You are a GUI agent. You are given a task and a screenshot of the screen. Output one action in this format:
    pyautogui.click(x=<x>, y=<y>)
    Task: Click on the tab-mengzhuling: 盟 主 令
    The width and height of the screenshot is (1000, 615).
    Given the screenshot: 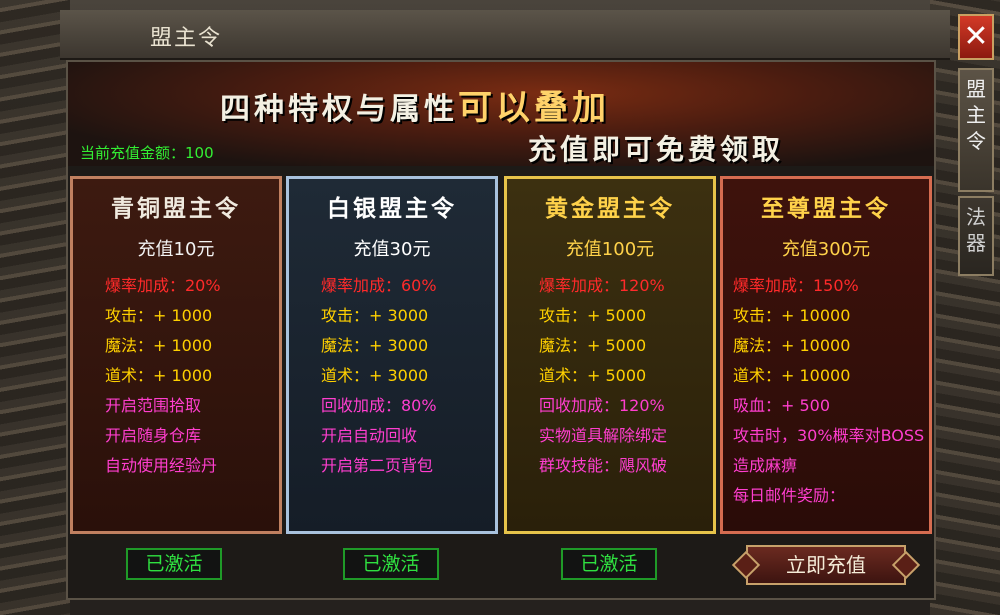 What is the action you would take?
    pyautogui.click(x=976, y=130)
    